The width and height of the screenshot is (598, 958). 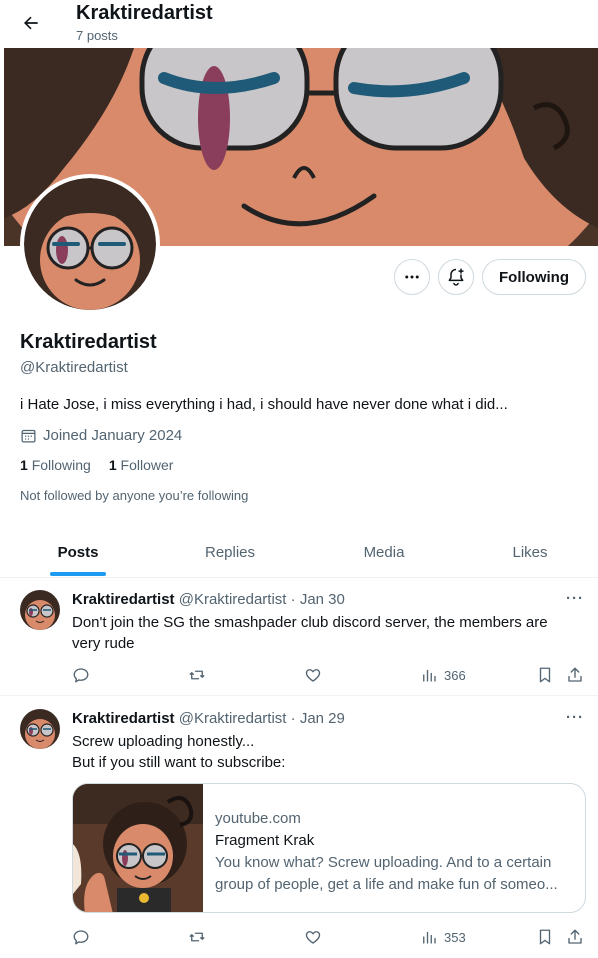 I want to click on followers-label: Follower, so click(x=147, y=465).